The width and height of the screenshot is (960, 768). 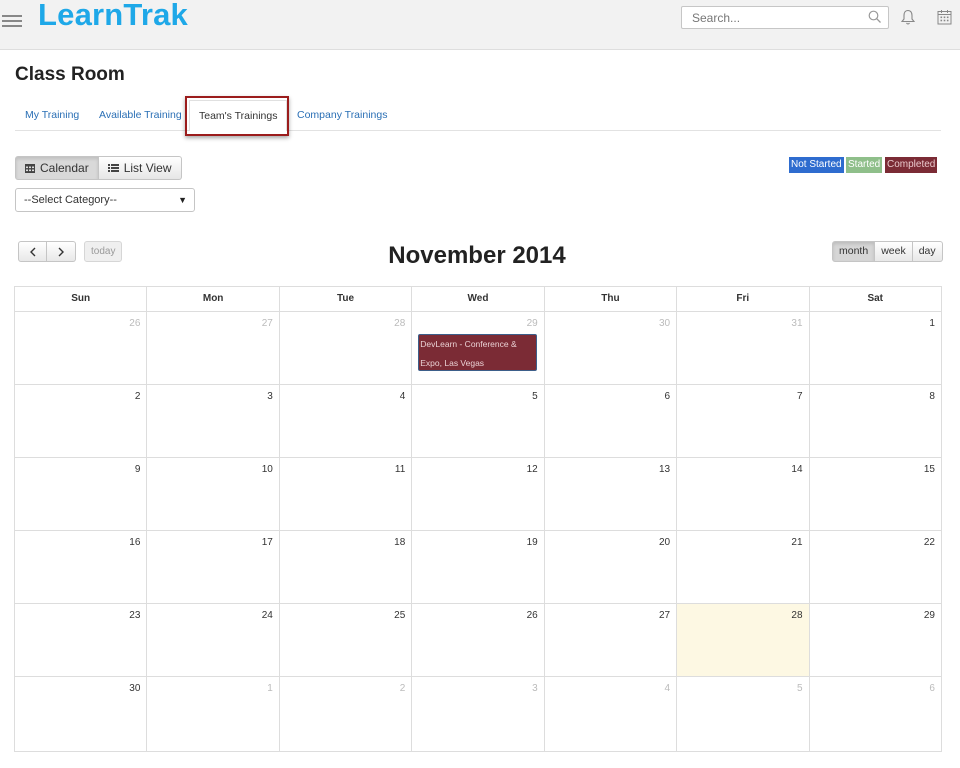 I want to click on menu-icon, so click(x=12, y=22).